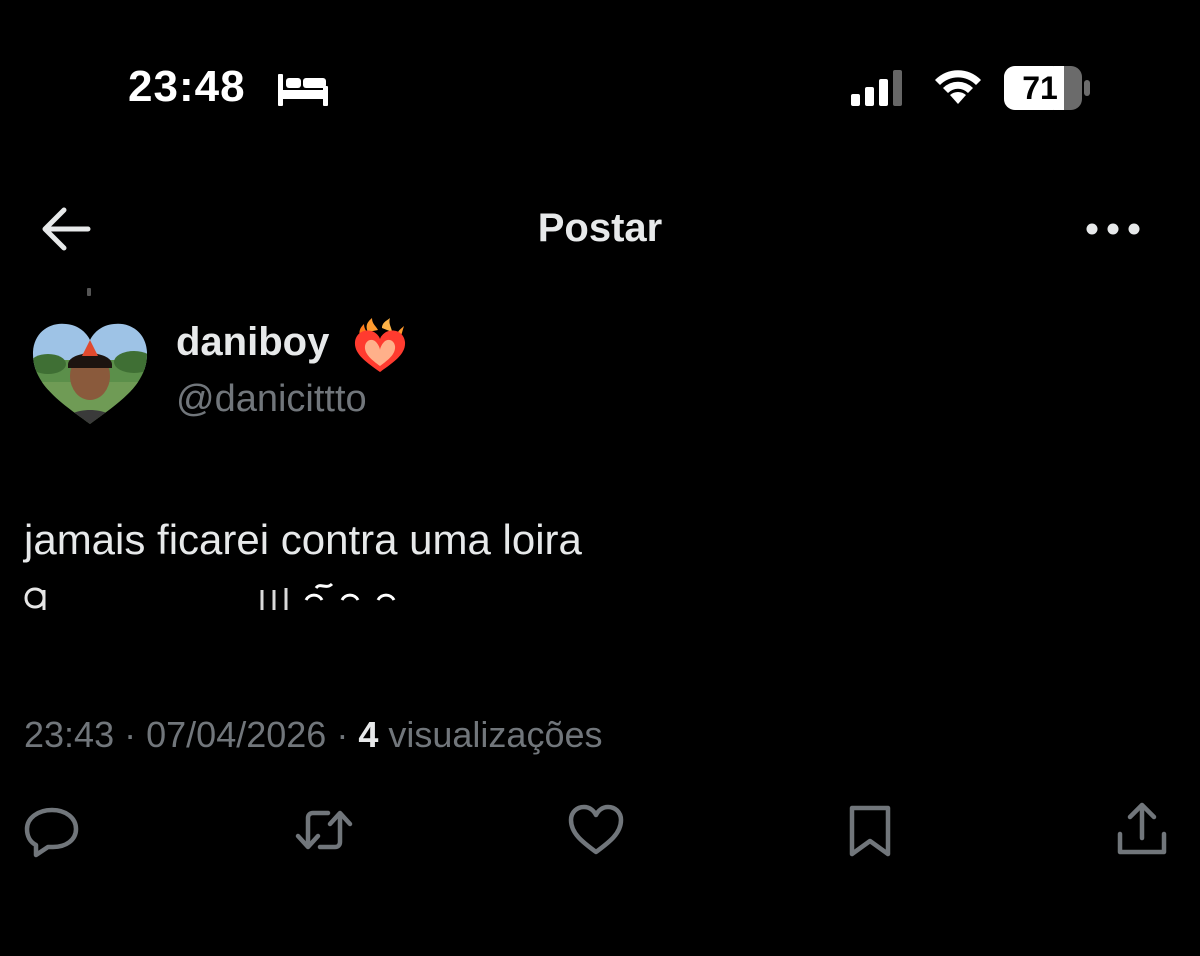  What do you see at coordinates (958, 87) in the screenshot?
I see `wifi-icon` at bounding box center [958, 87].